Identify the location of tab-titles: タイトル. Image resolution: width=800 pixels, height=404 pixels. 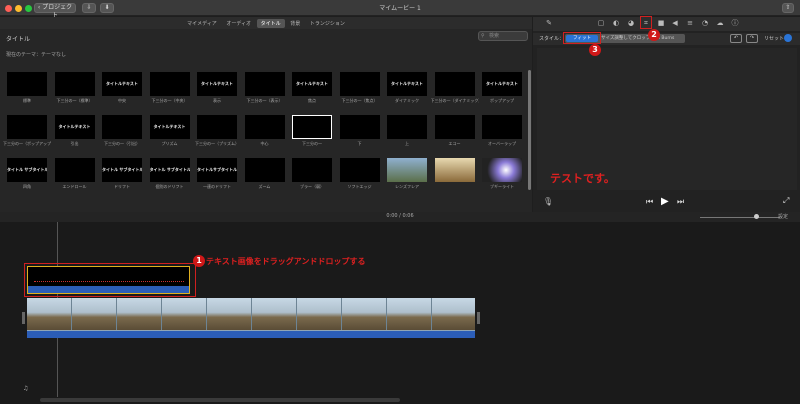
(270, 23).